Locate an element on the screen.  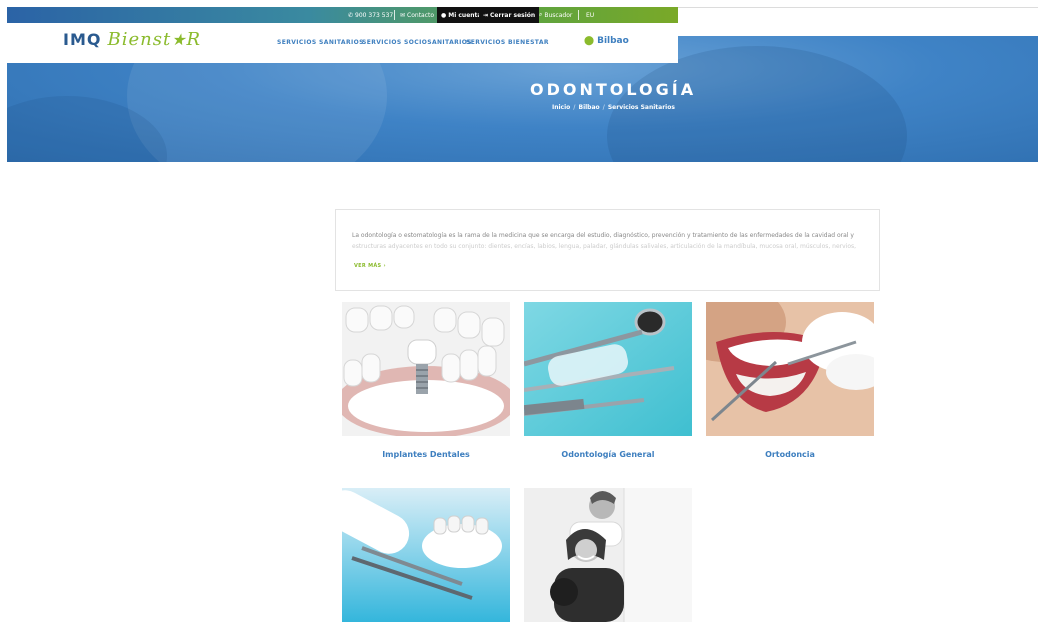
language-label: EU is located at coordinates (590, 15).